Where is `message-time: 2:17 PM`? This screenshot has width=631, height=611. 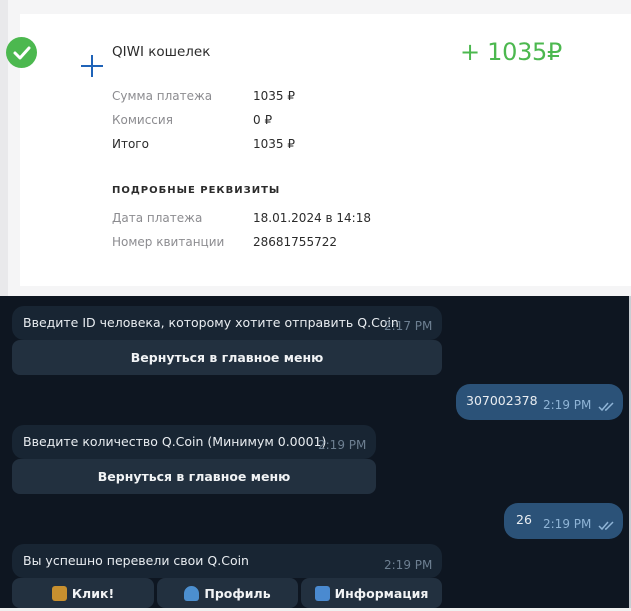 message-time: 2:17 PM is located at coordinates (408, 326).